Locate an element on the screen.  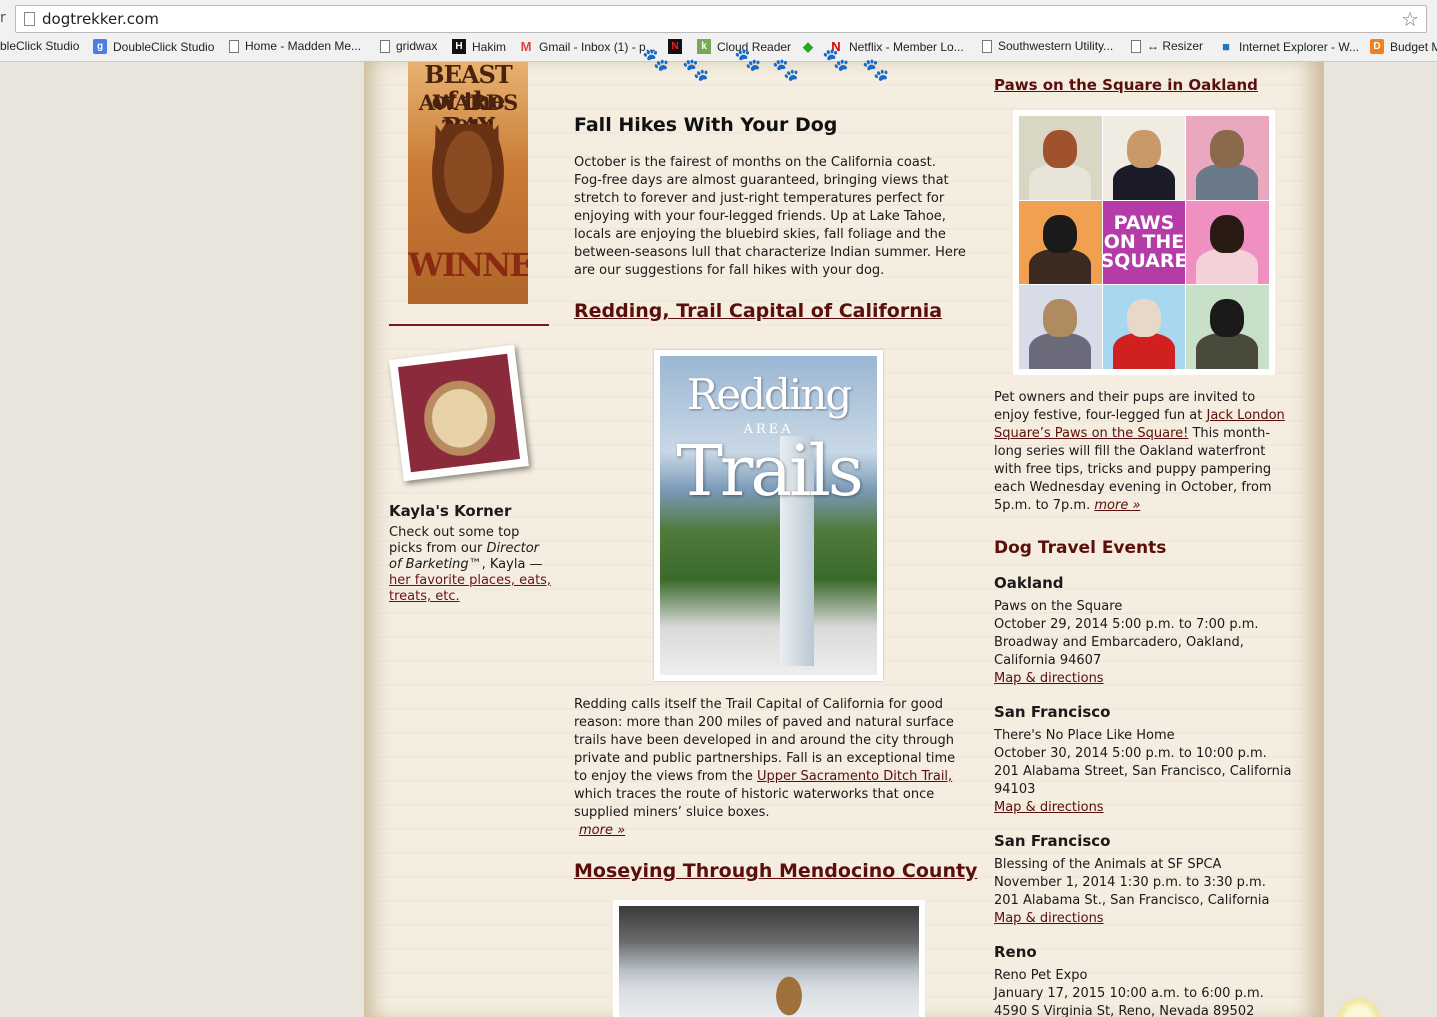
bookmark-label: bleClick Studio is located at coordinates (40, 46).